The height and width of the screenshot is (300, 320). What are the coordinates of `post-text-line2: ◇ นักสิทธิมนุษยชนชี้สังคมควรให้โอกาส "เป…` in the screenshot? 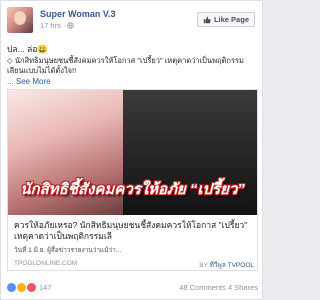 It's located at (125, 65).